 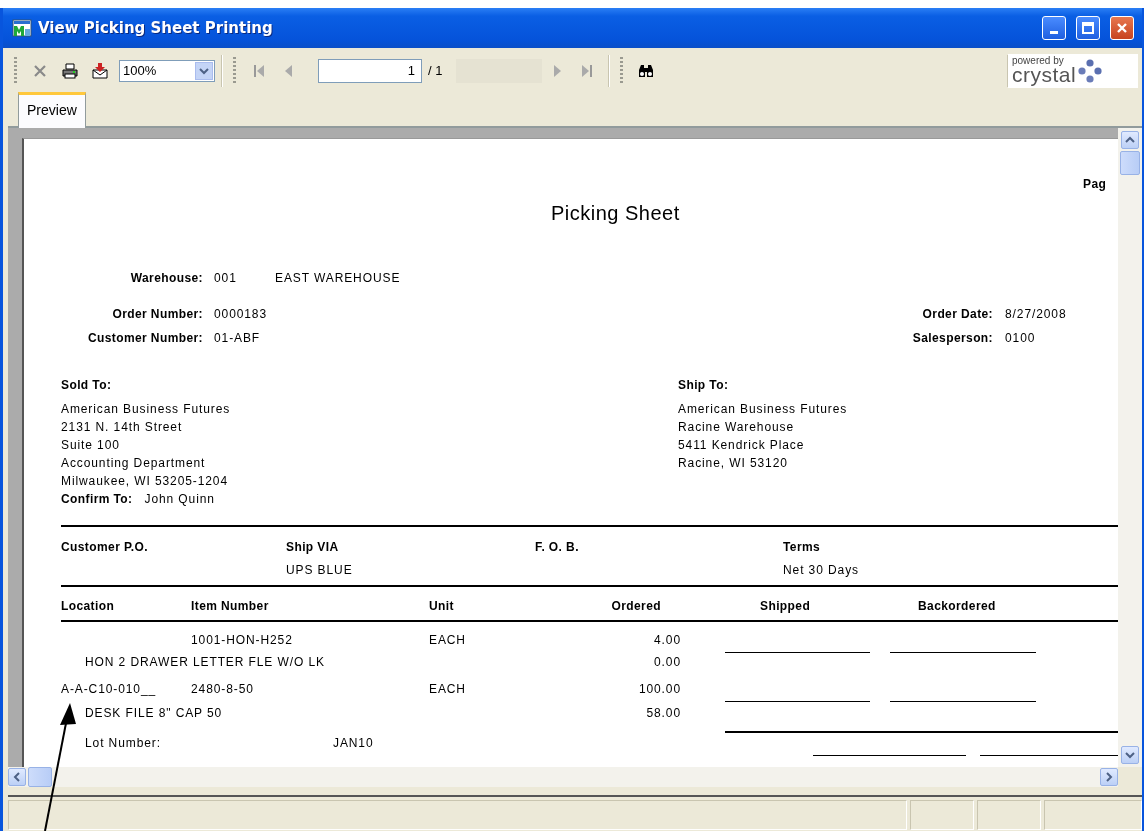 I want to click on chevron-down-icon, so click(x=204, y=70).